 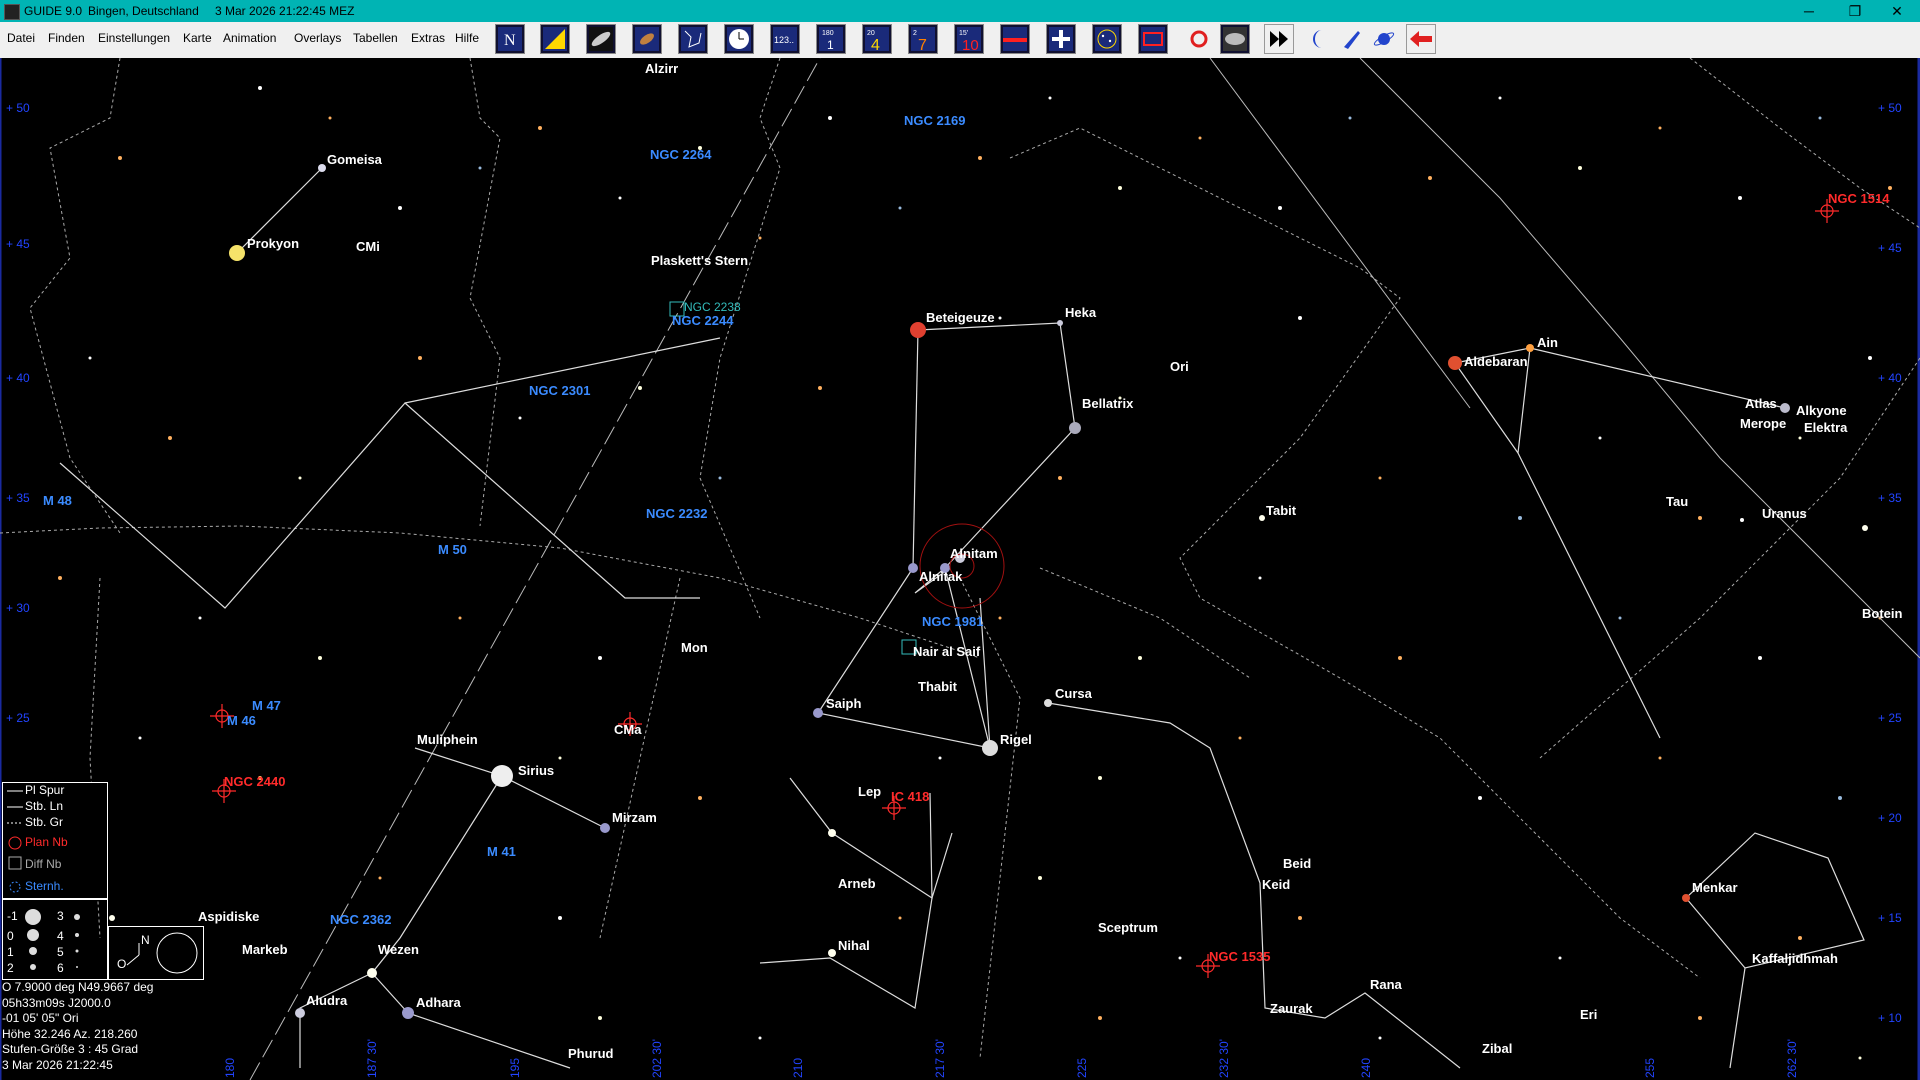 I want to click on deepsky-label: IC 418, so click(x=910, y=796).